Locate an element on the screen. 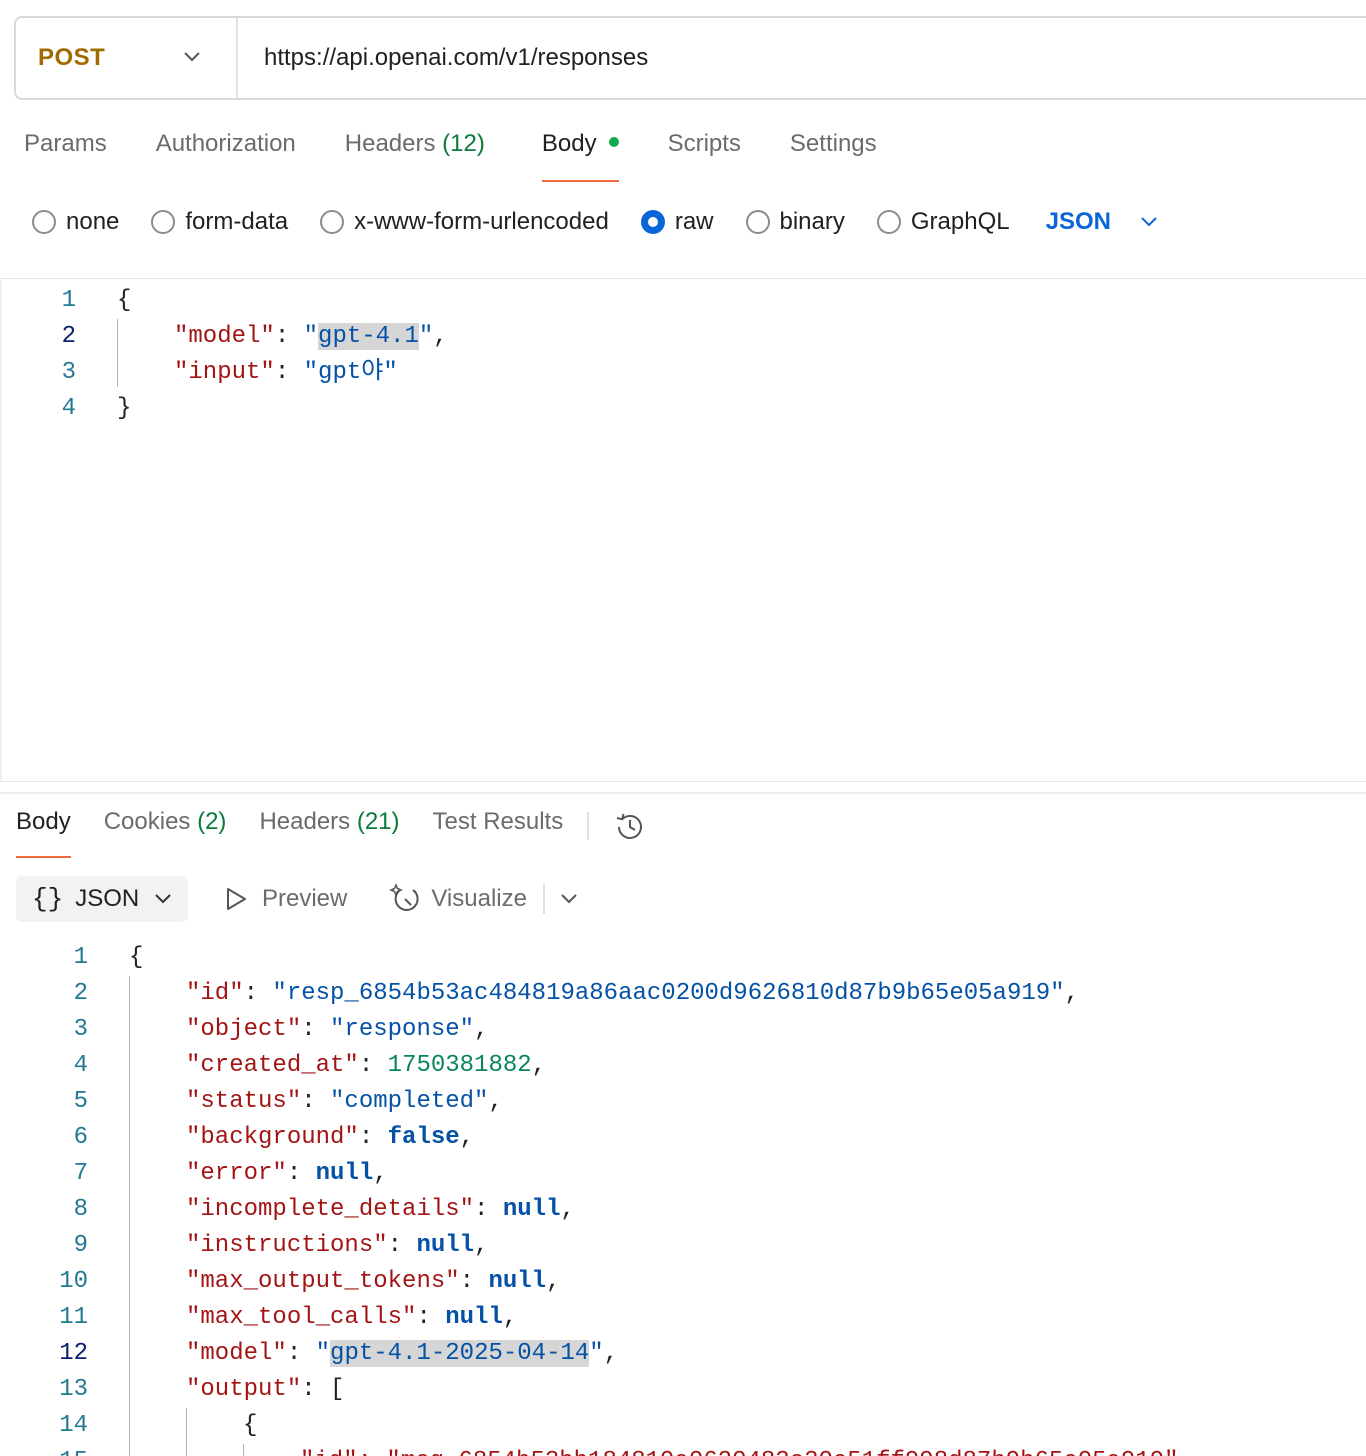 The height and width of the screenshot is (1456, 1366). response-toolbar: {} JSON Preview Visualize is located at coordinates (297, 899).